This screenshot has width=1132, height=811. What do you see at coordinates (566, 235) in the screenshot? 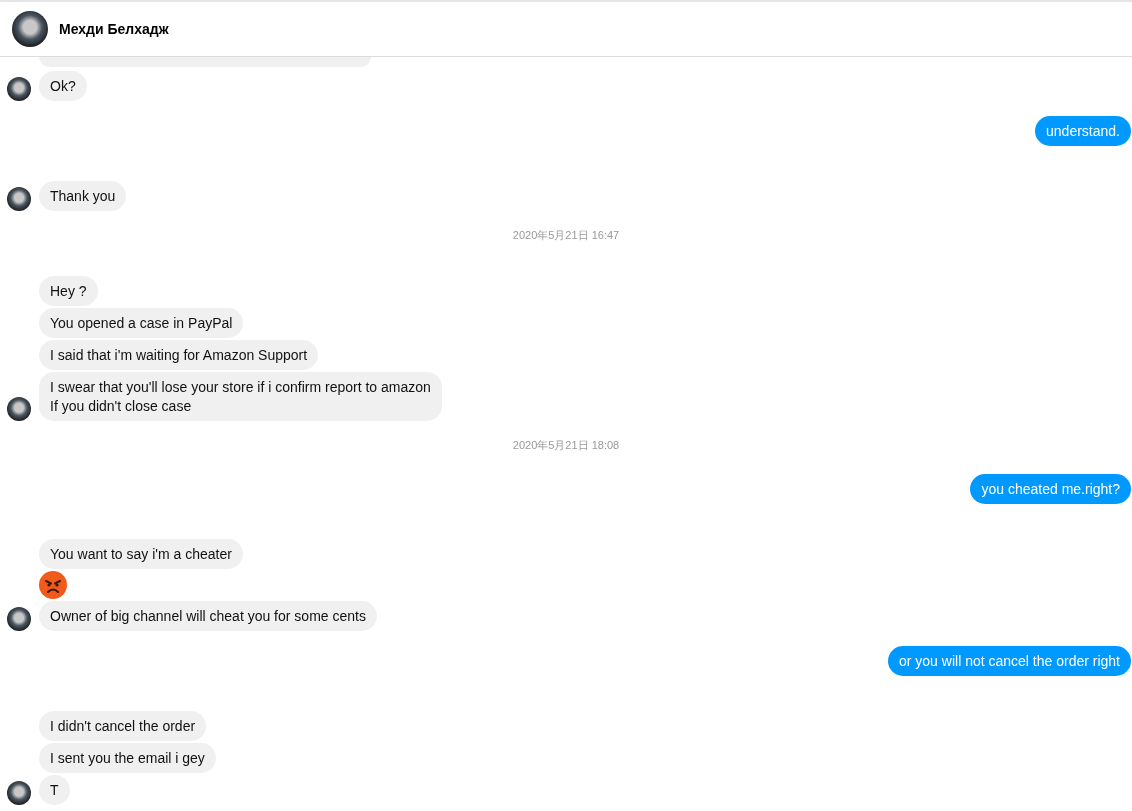
I see `timestamp: 2020年5月21日 16:47` at bounding box center [566, 235].